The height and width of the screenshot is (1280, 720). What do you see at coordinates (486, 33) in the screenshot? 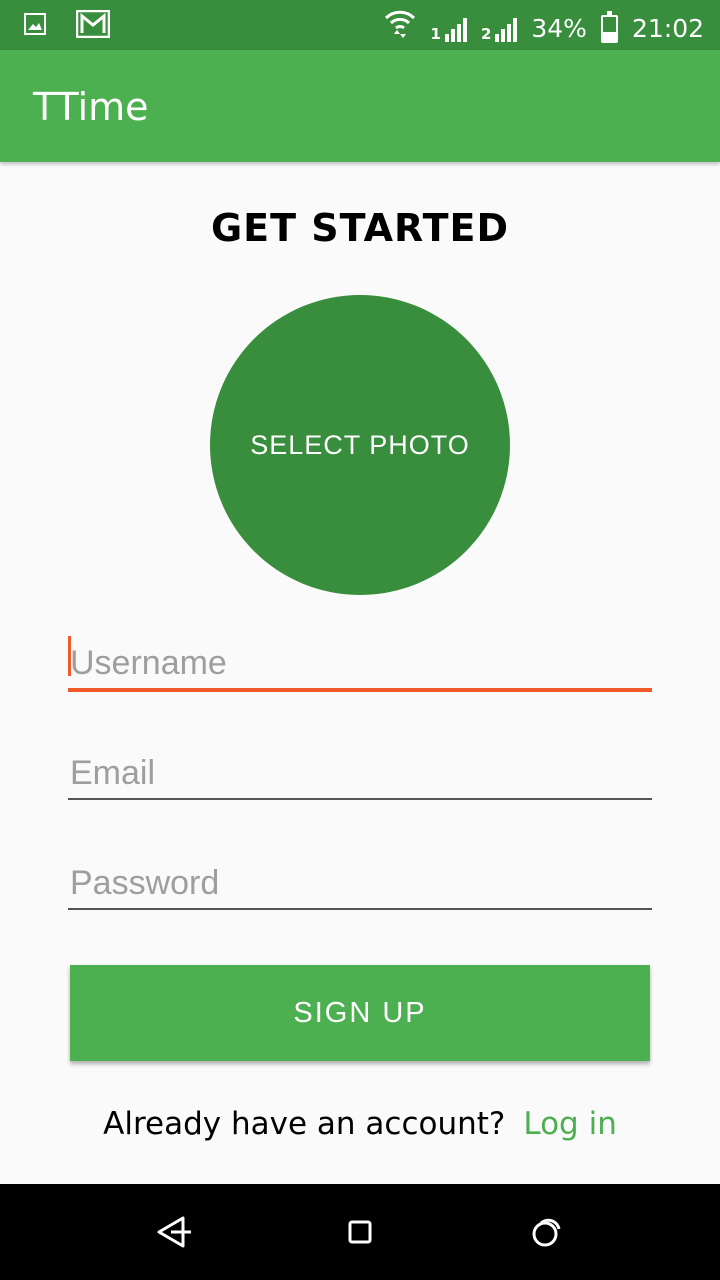
I see `sim2-label: 2` at bounding box center [486, 33].